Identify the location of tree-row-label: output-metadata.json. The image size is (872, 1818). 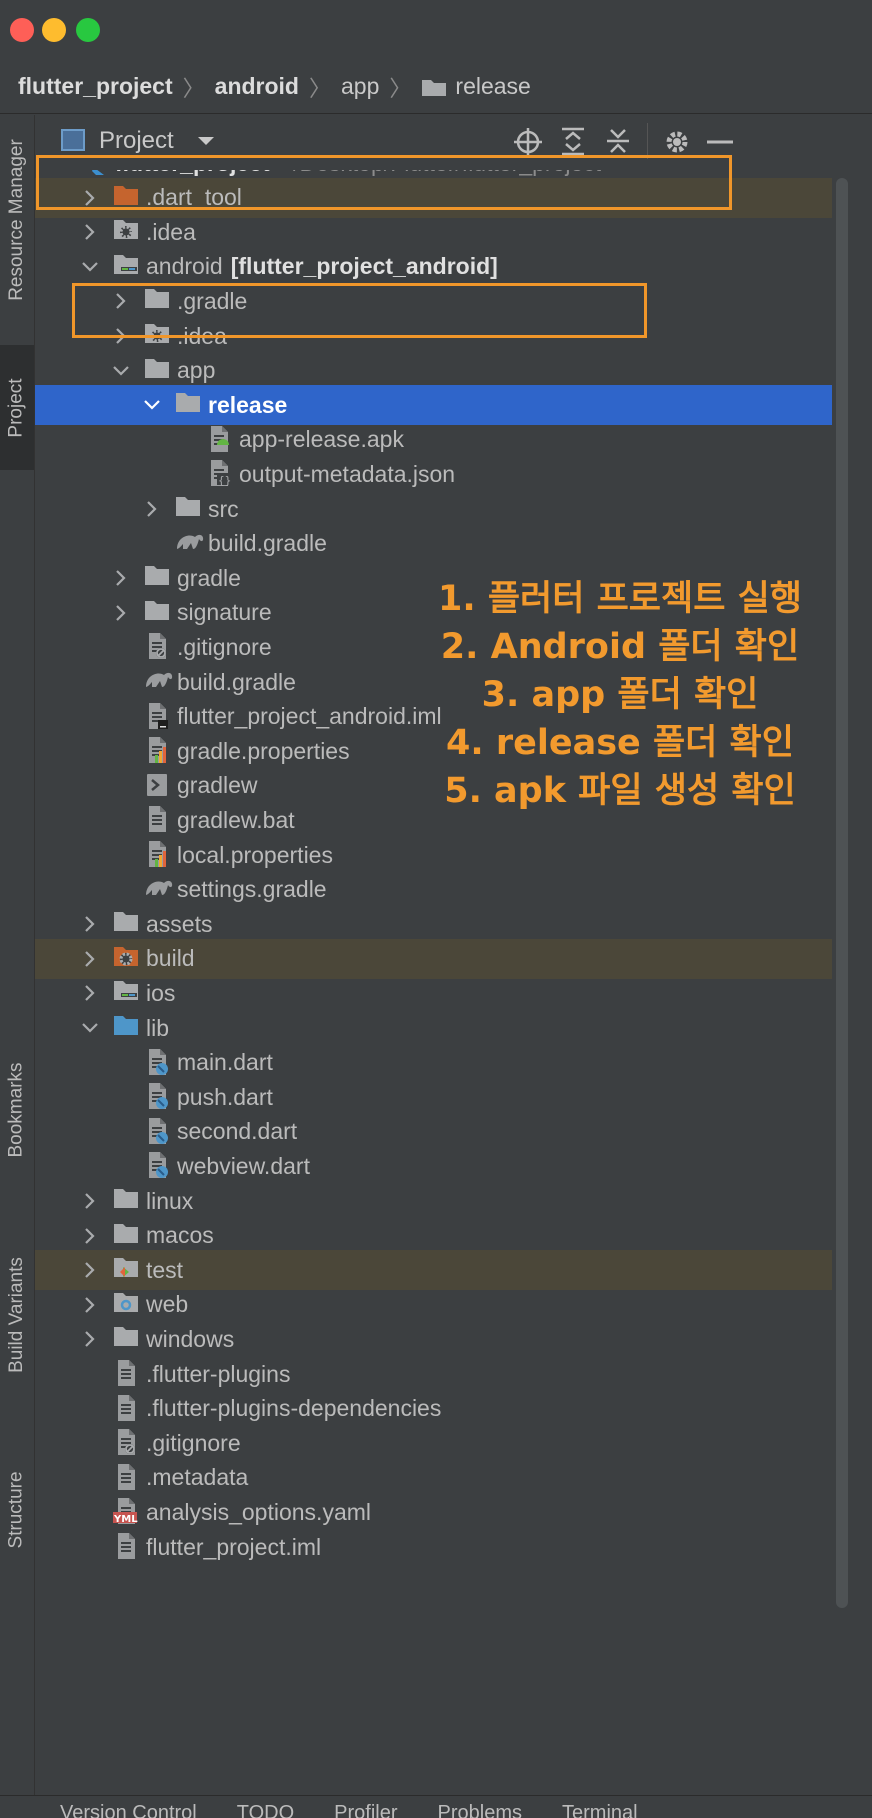
(347, 474).